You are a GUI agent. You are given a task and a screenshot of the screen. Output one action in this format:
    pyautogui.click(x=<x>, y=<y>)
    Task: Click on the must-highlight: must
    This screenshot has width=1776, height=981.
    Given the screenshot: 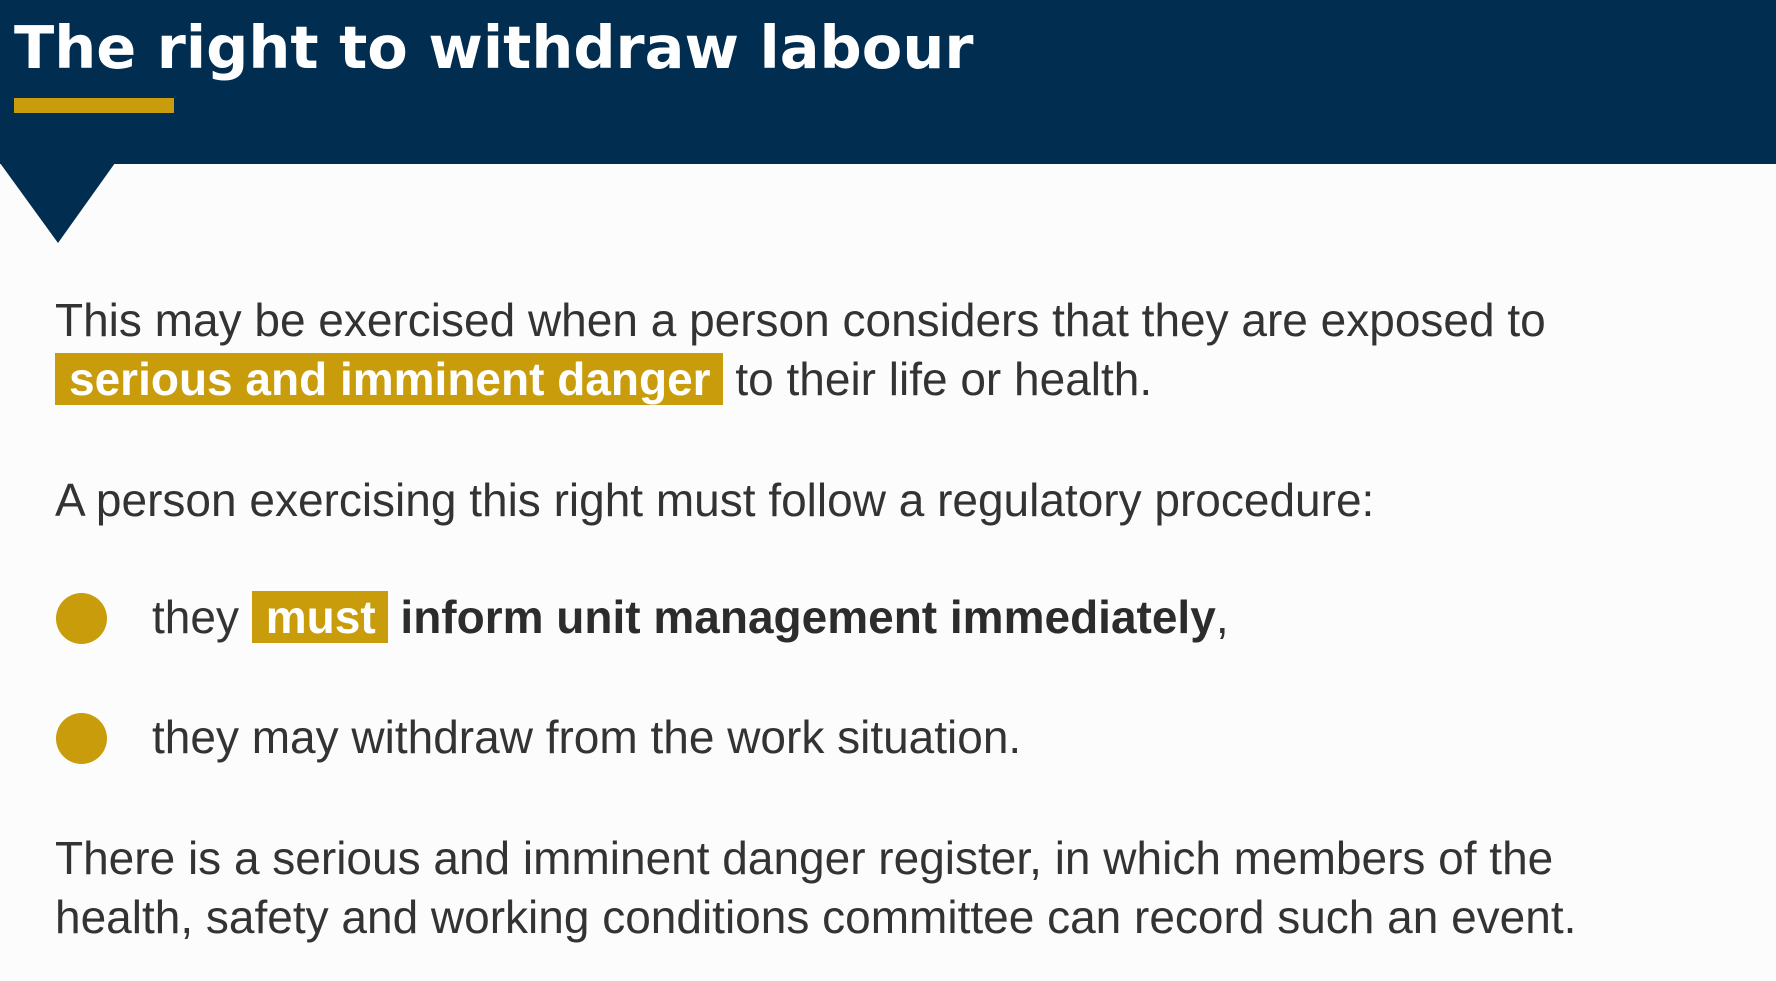 What is the action you would take?
    pyautogui.click(x=319, y=617)
    